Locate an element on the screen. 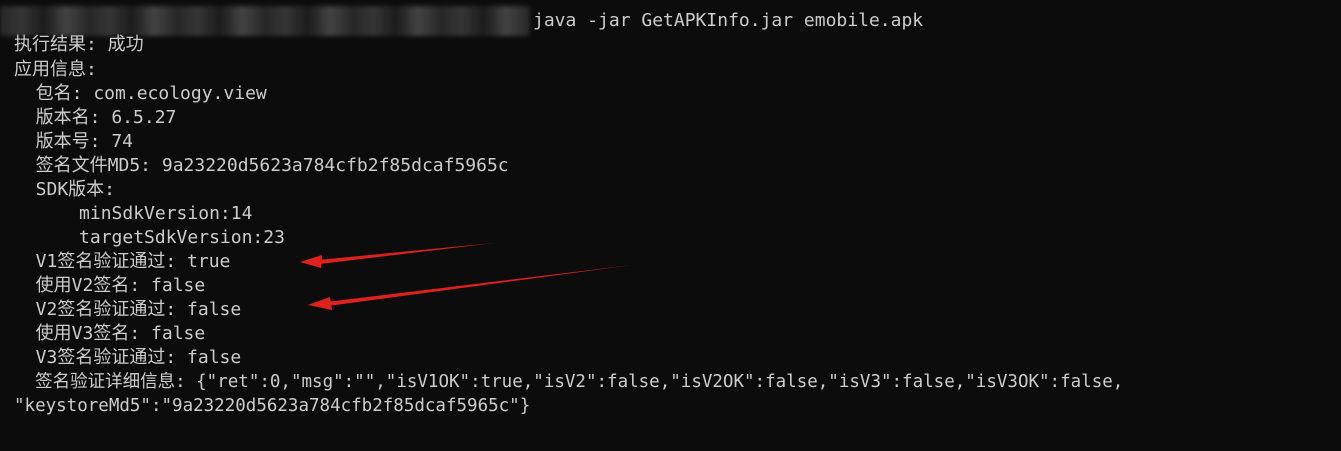 The width and height of the screenshot is (1341, 451). arrow-to-v1-line-icon is located at coordinates (397, 255).